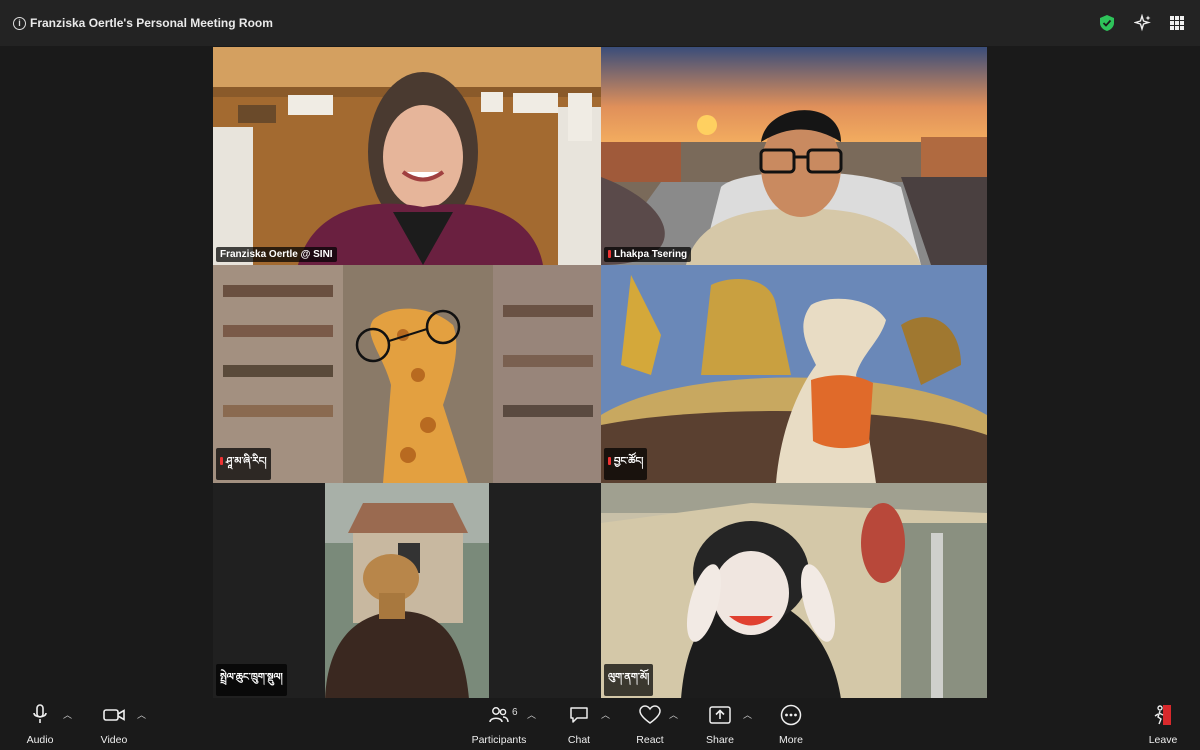 This screenshot has width=1200, height=750. Describe the element at coordinates (40, 740) in the screenshot. I see `audio-label: Audio` at that location.